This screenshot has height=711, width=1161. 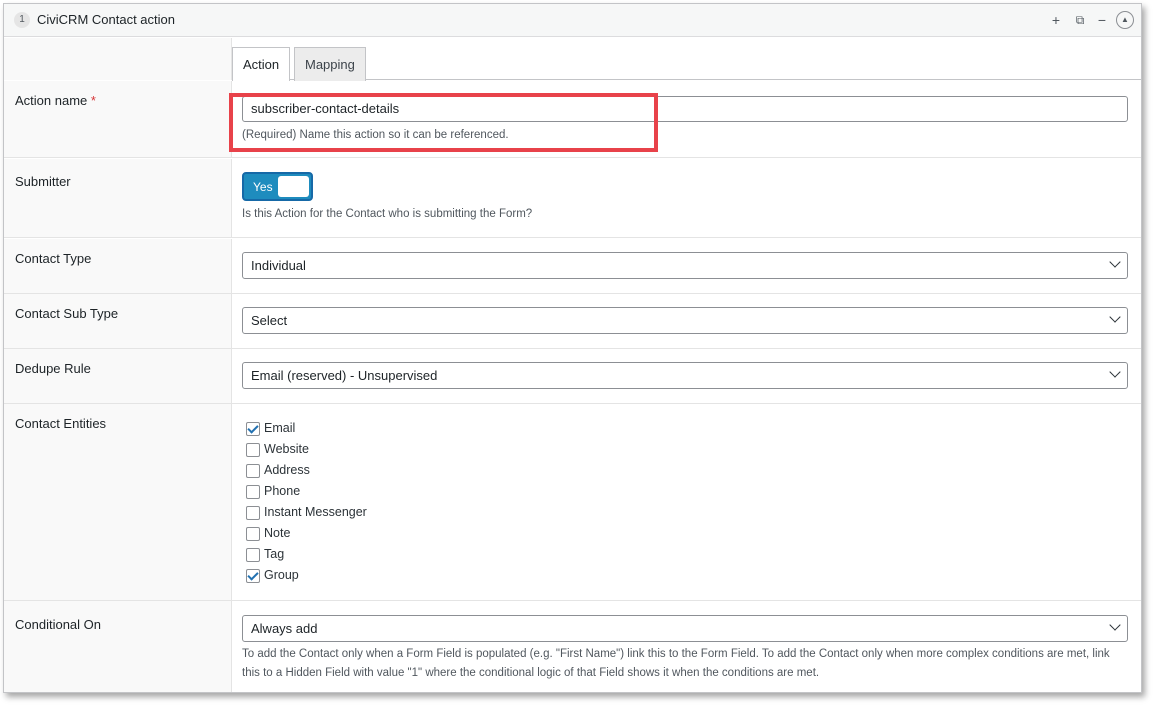 What do you see at coordinates (253, 471) in the screenshot?
I see `checkbox-address` at bounding box center [253, 471].